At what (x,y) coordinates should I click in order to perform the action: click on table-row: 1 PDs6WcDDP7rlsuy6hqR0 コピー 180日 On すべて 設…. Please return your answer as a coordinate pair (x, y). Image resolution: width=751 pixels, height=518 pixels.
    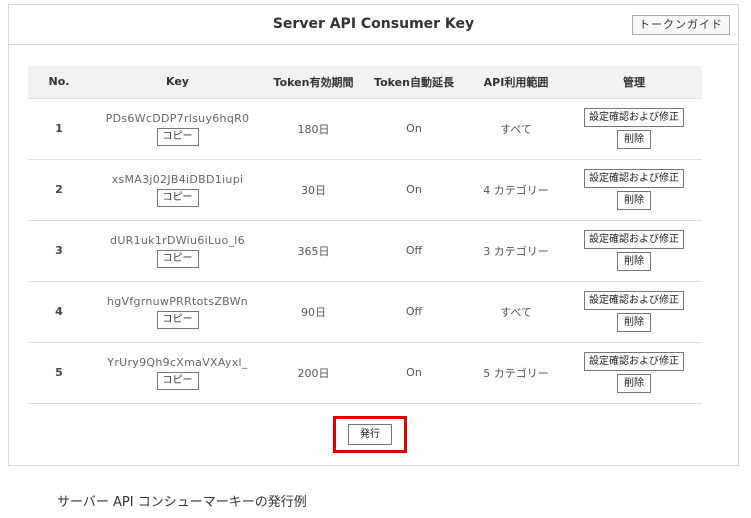
    Looking at the image, I should click on (365, 129).